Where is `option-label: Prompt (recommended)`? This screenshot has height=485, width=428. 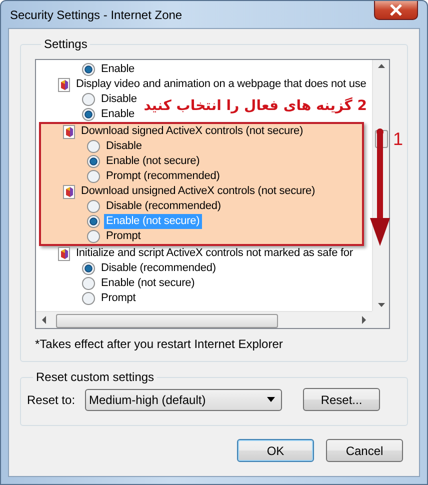 option-label: Prompt (recommended) is located at coordinates (163, 176).